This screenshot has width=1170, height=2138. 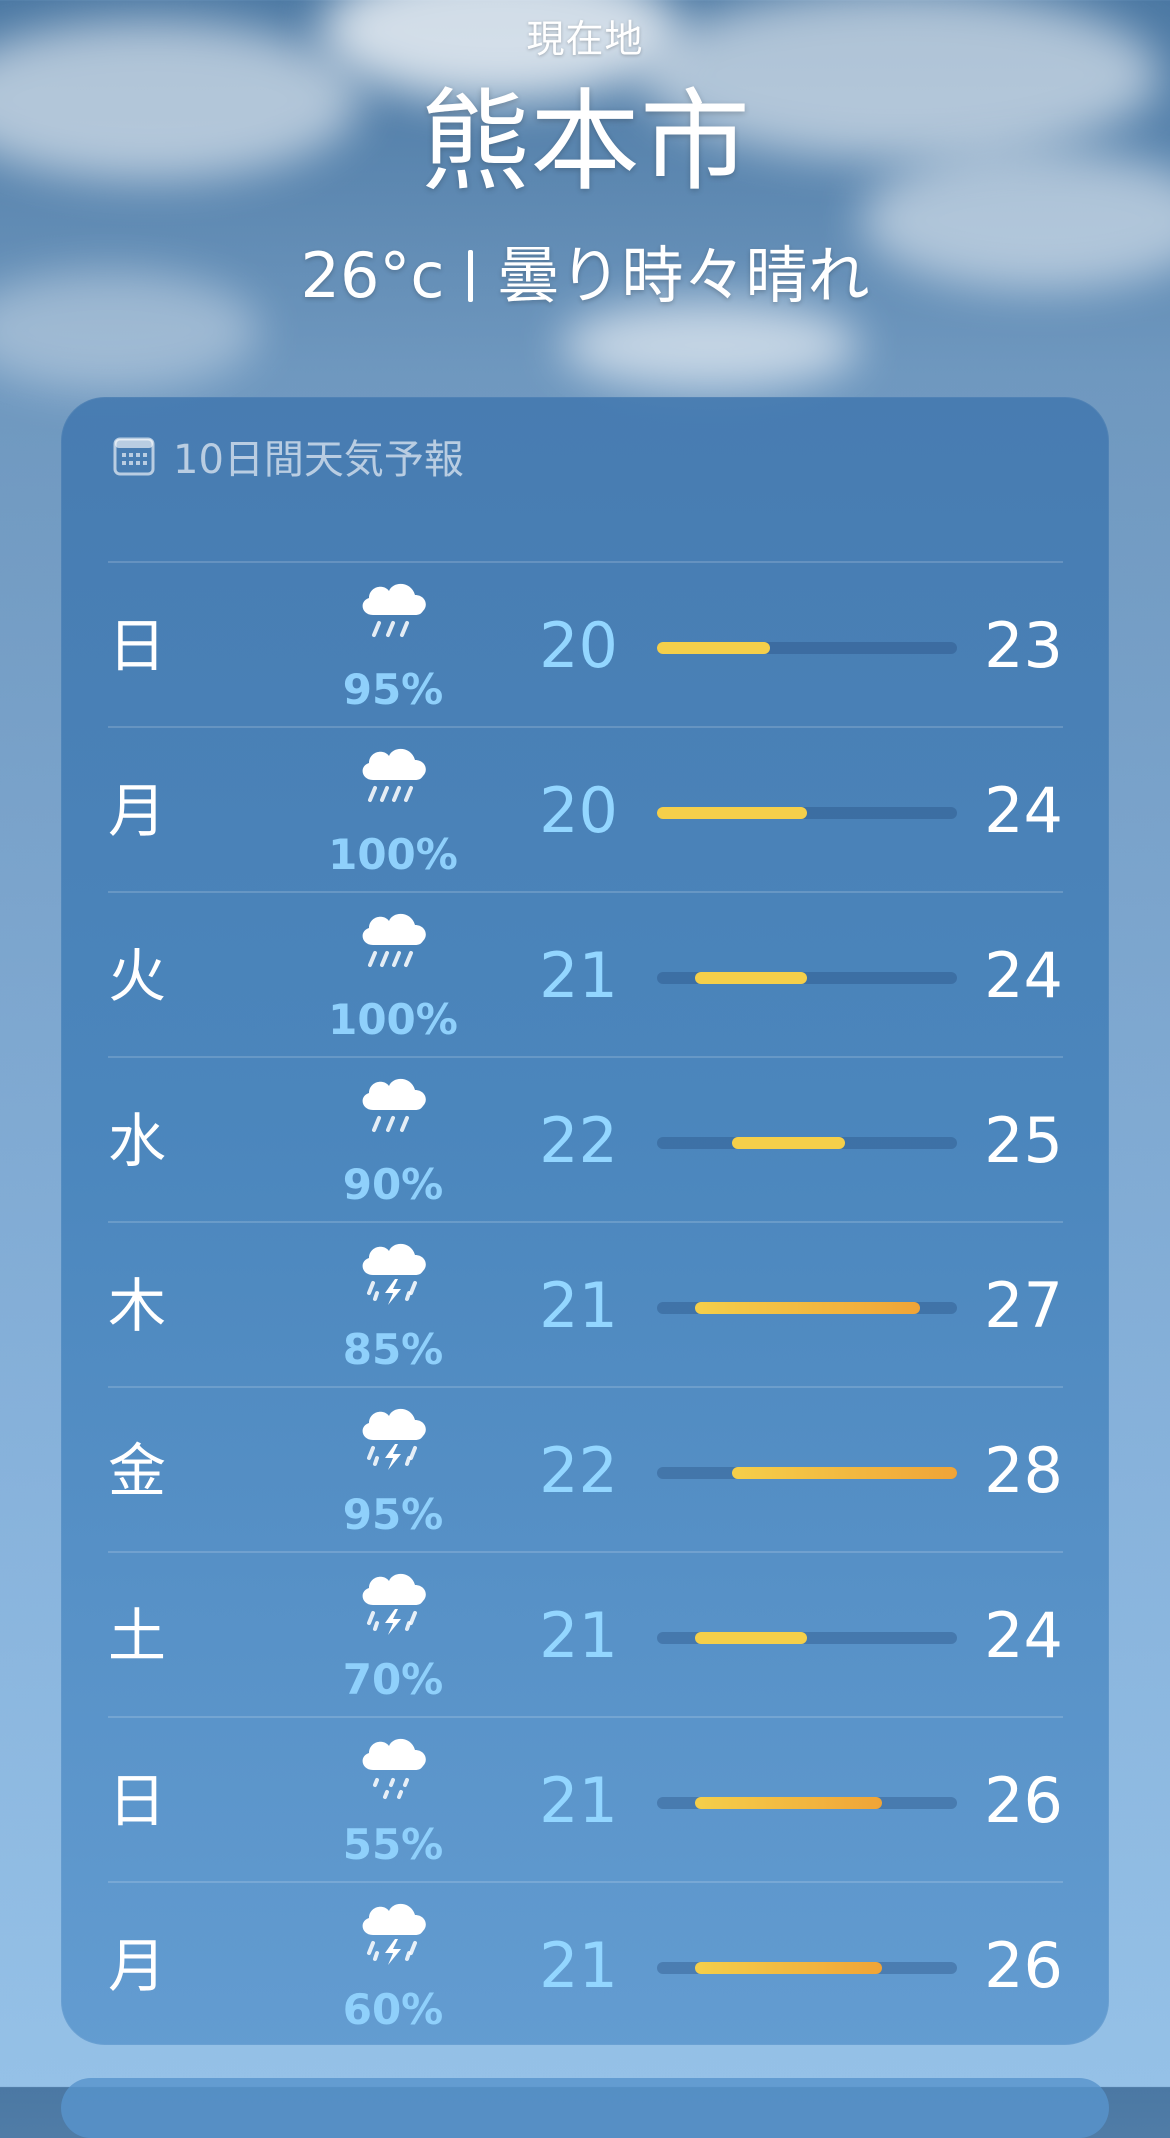 I want to click on high-temp: 23, so click(x=1023, y=645).